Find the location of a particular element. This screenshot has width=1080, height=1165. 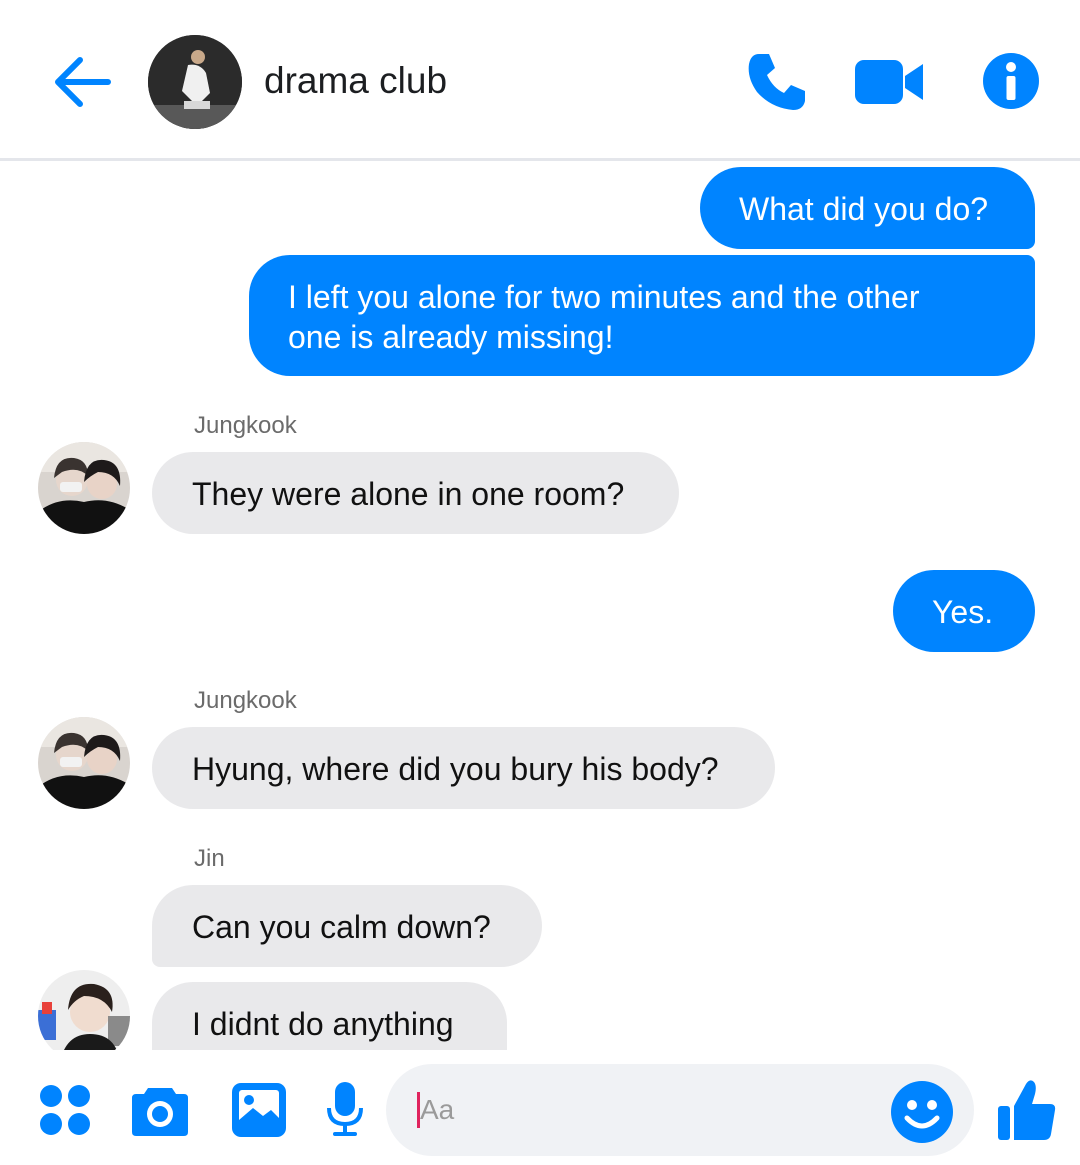

gallery-button is located at coordinates (259, 1110).